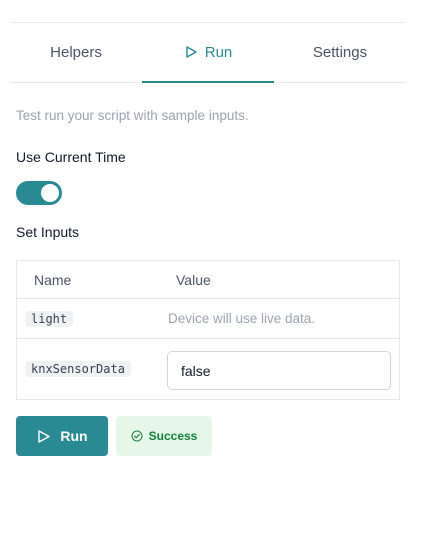 The image size is (425, 548). I want to click on check-circle-icon, so click(137, 436).